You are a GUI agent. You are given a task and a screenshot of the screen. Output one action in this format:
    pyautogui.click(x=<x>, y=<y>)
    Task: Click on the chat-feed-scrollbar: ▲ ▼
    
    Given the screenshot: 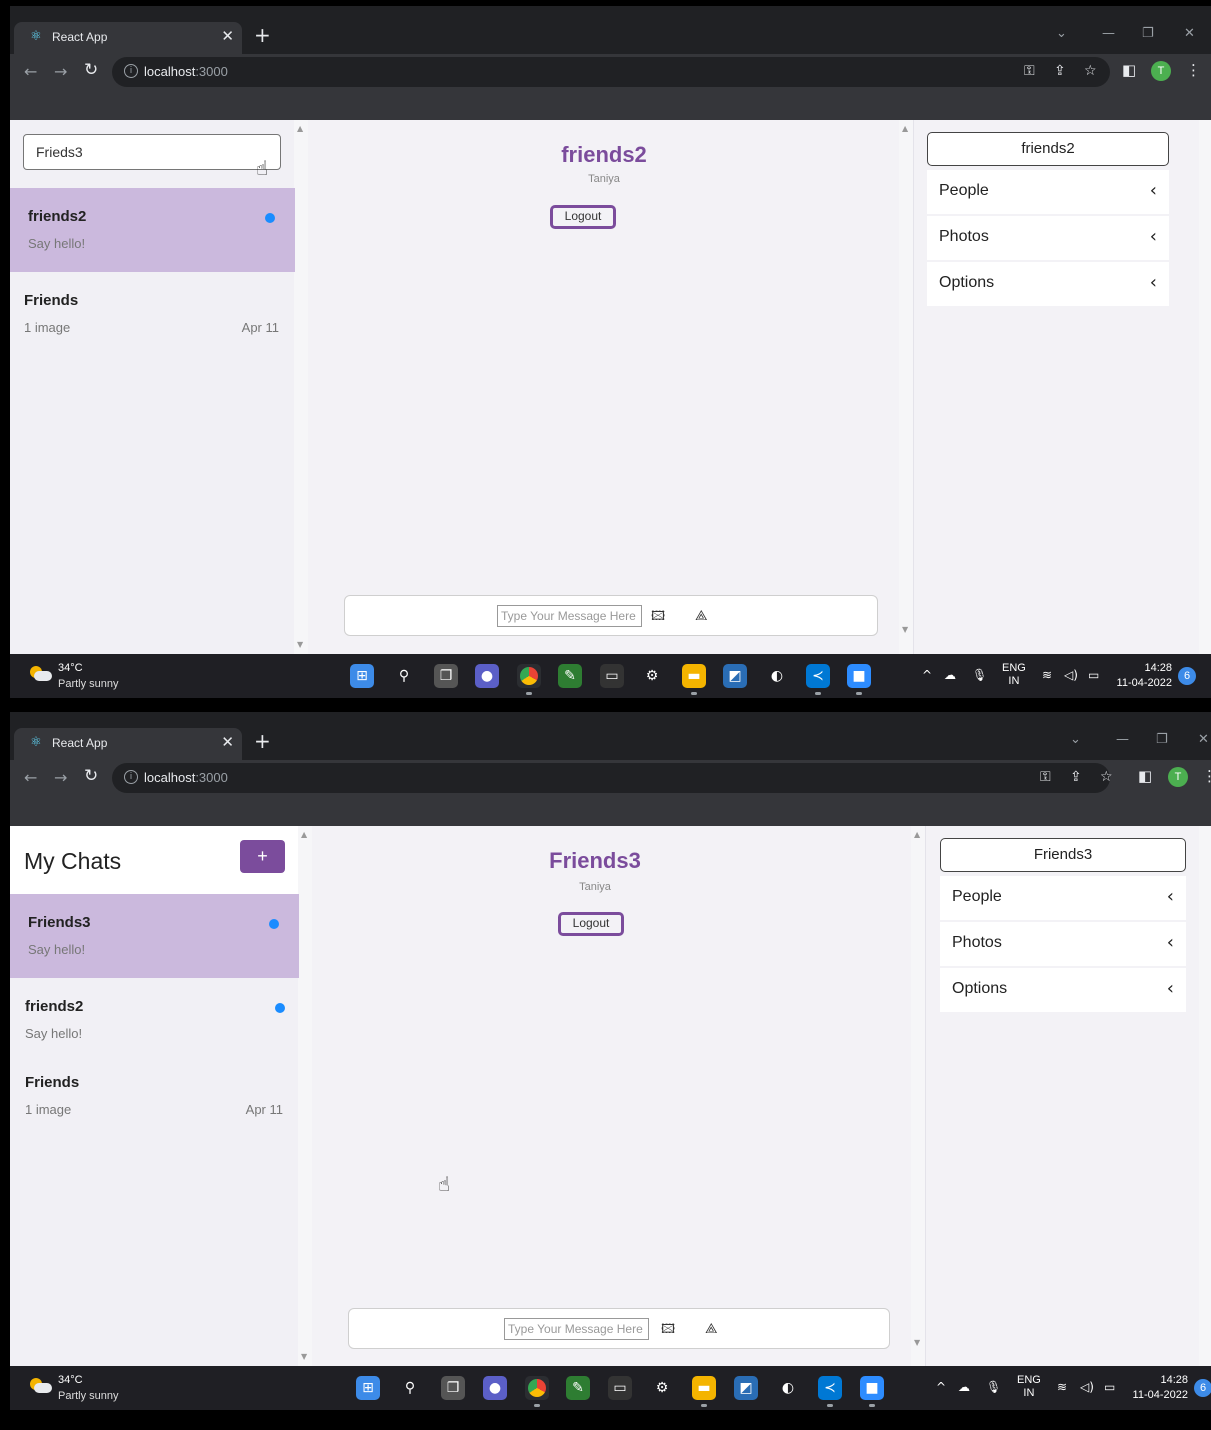 What is the action you would take?
    pyautogui.click(x=906, y=387)
    